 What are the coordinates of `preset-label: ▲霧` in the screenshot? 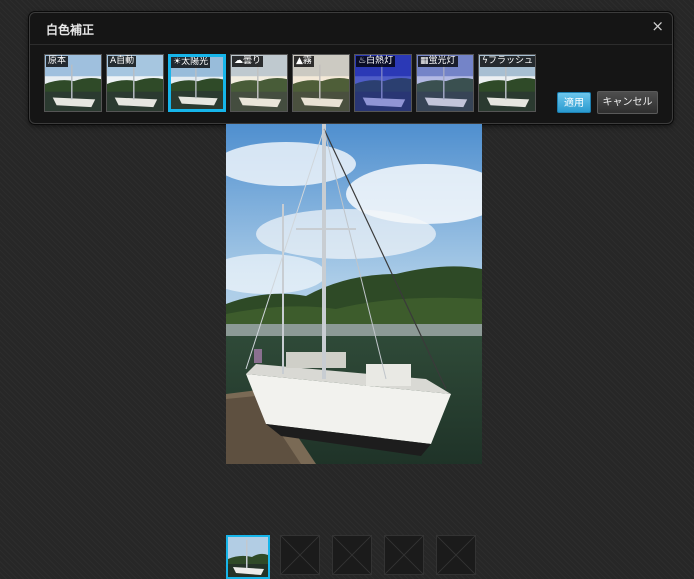 It's located at (304, 61).